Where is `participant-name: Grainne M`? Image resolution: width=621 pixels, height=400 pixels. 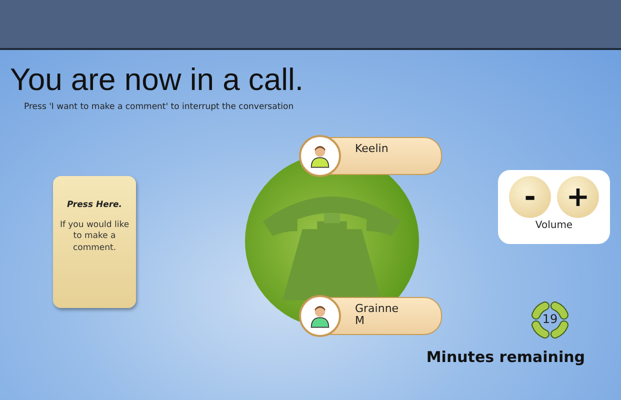
participant-name: Grainne M is located at coordinates (377, 315).